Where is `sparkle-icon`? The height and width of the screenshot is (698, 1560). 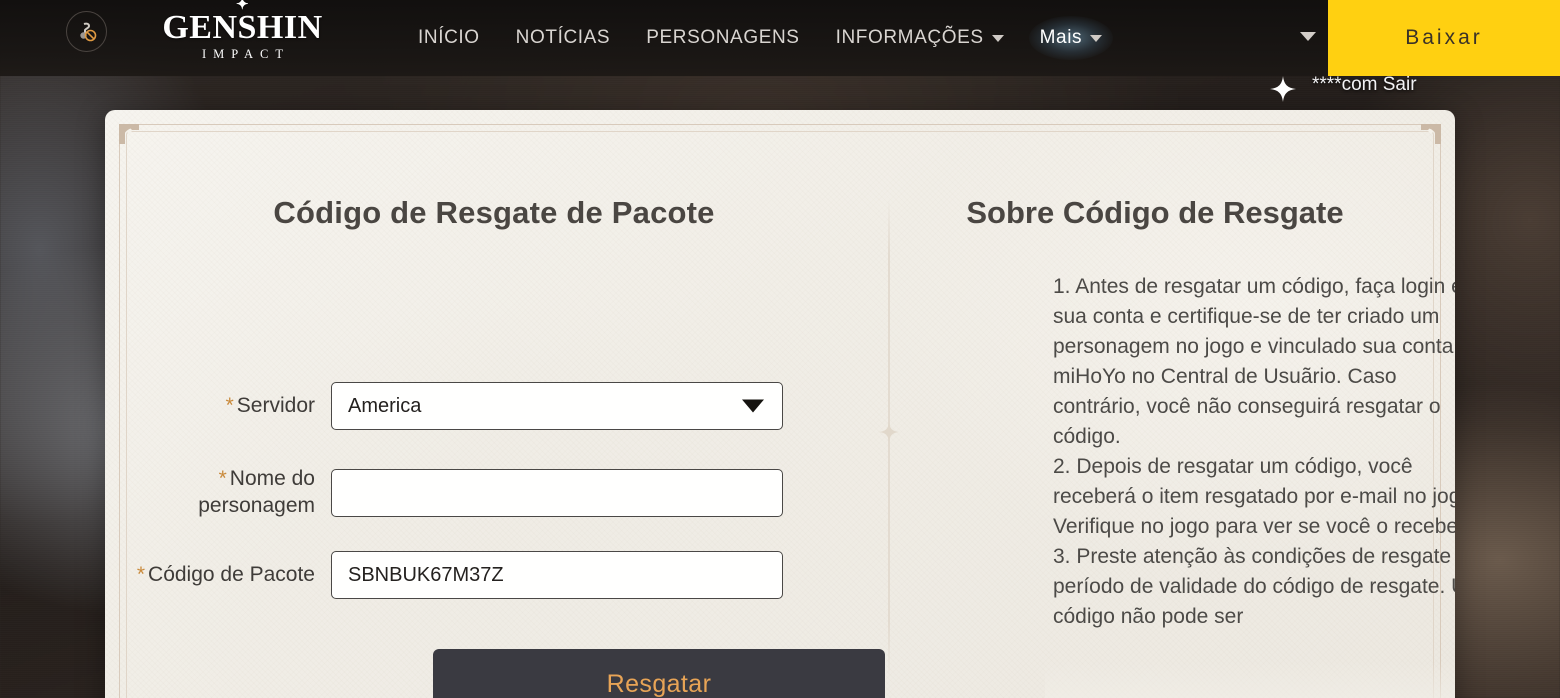 sparkle-icon is located at coordinates (1283, 89).